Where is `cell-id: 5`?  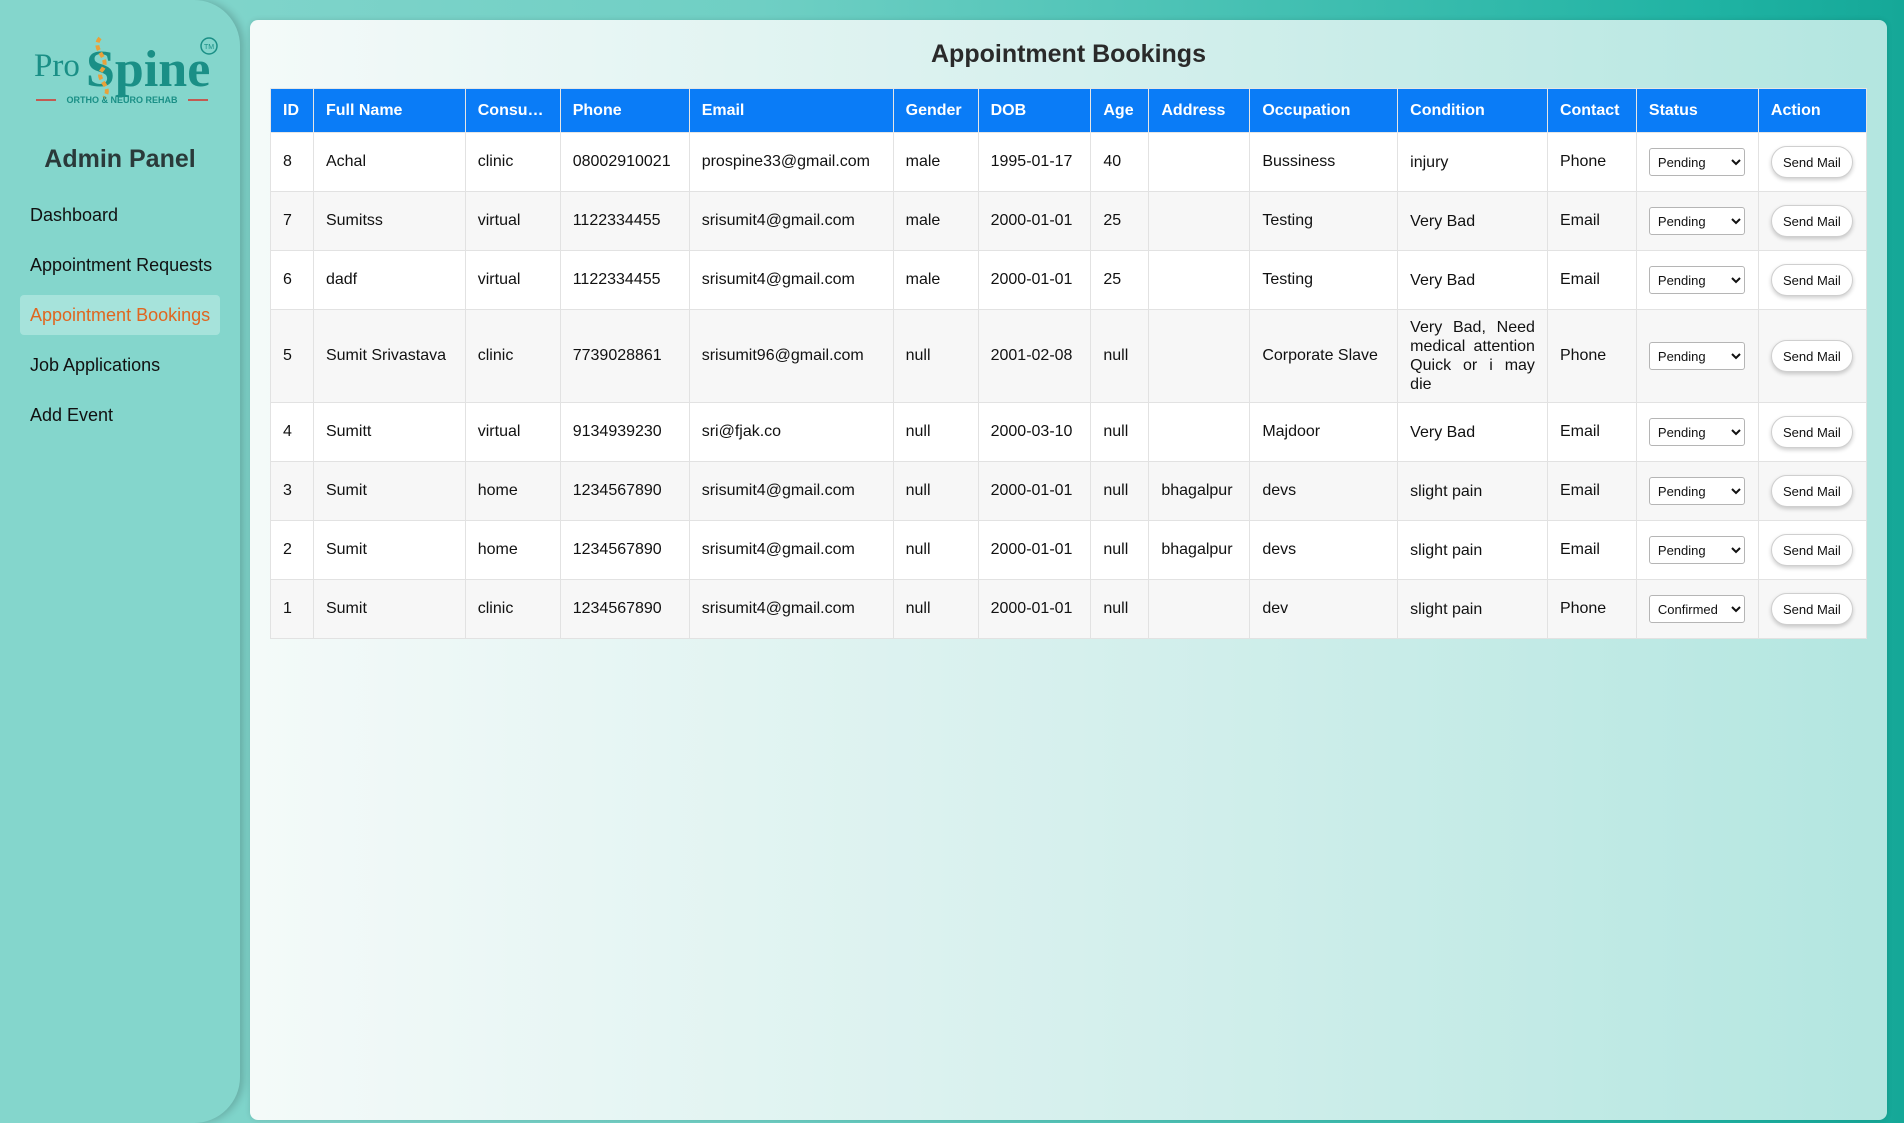
cell-id: 5 is located at coordinates (292, 356).